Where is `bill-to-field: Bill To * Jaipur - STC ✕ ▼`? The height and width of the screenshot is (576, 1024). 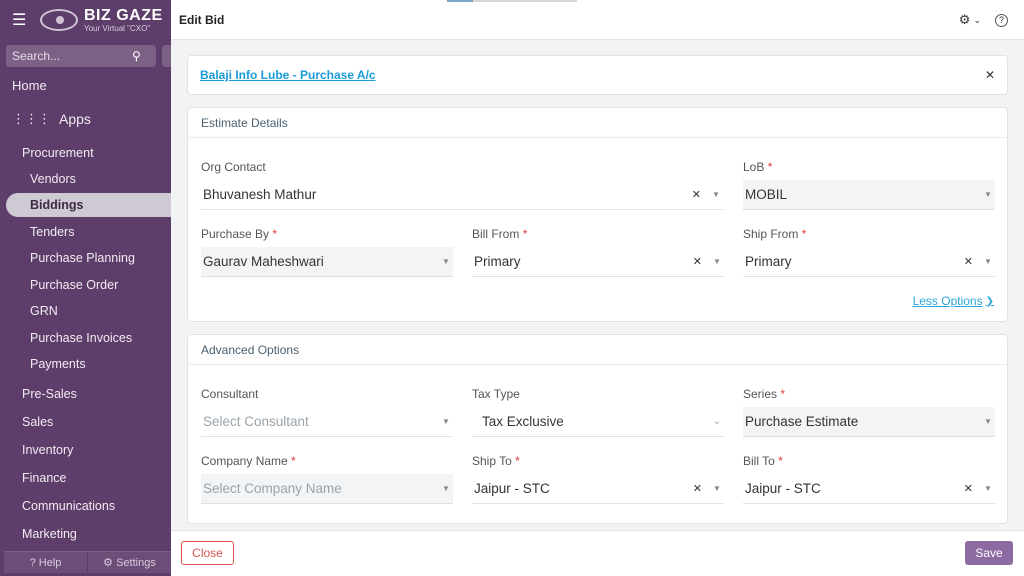
bill-to-field: Bill To * Jaipur - STC ✕ ▼ is located at coordinates (869, 479).